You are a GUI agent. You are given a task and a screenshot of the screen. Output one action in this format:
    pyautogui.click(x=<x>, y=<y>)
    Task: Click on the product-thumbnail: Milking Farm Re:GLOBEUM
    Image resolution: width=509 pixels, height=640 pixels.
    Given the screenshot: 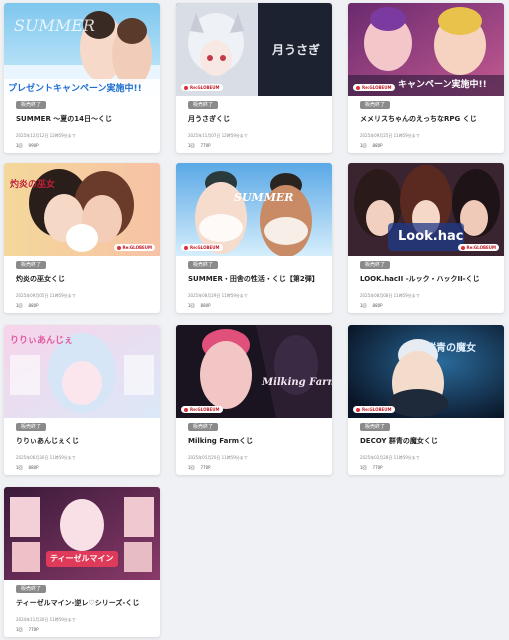 What is the action you would take?
    pyautogui.click(x=254, y=371)
    